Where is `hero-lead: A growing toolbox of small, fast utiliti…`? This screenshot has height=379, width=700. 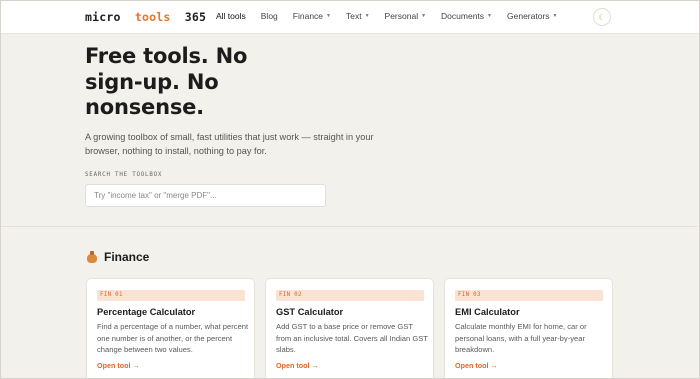
hero-lead: A growing toolbox of small, fast utiliti… is located at coordinates (229, 144).